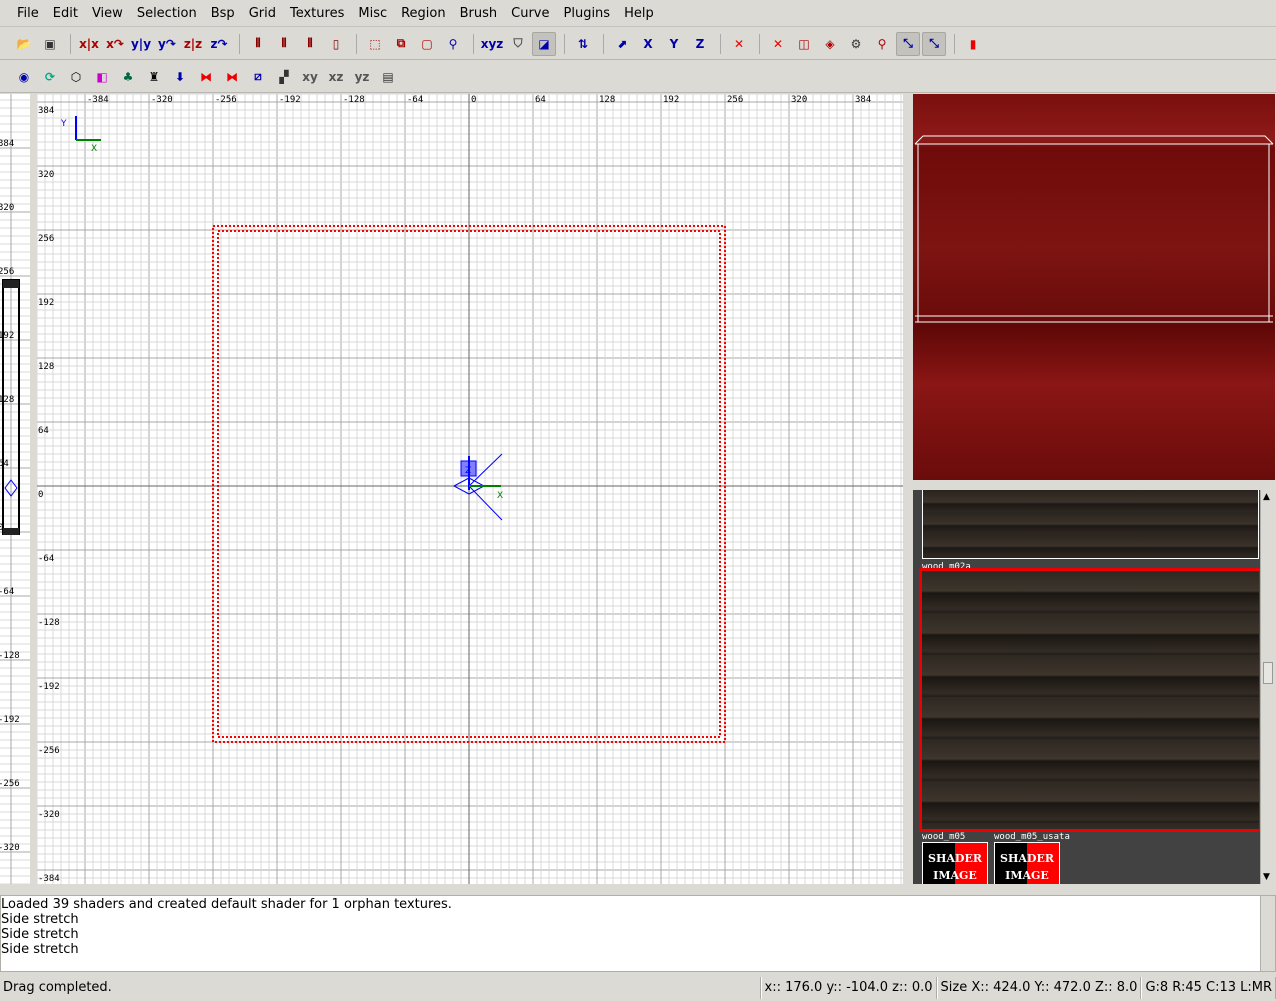 Image resolution: width=1276 pixels, height=1001 pixels. Describe the element at coordinates (115, 44) in the screenshot. I see `rotate-x-button: x↷` at that location.